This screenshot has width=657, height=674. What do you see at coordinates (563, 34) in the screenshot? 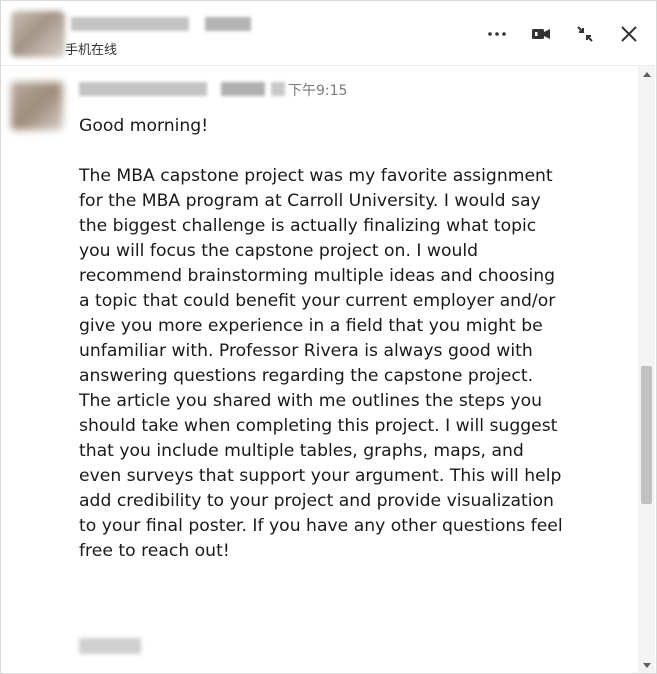
I see `header-actions` at bounding box center [563, 34].